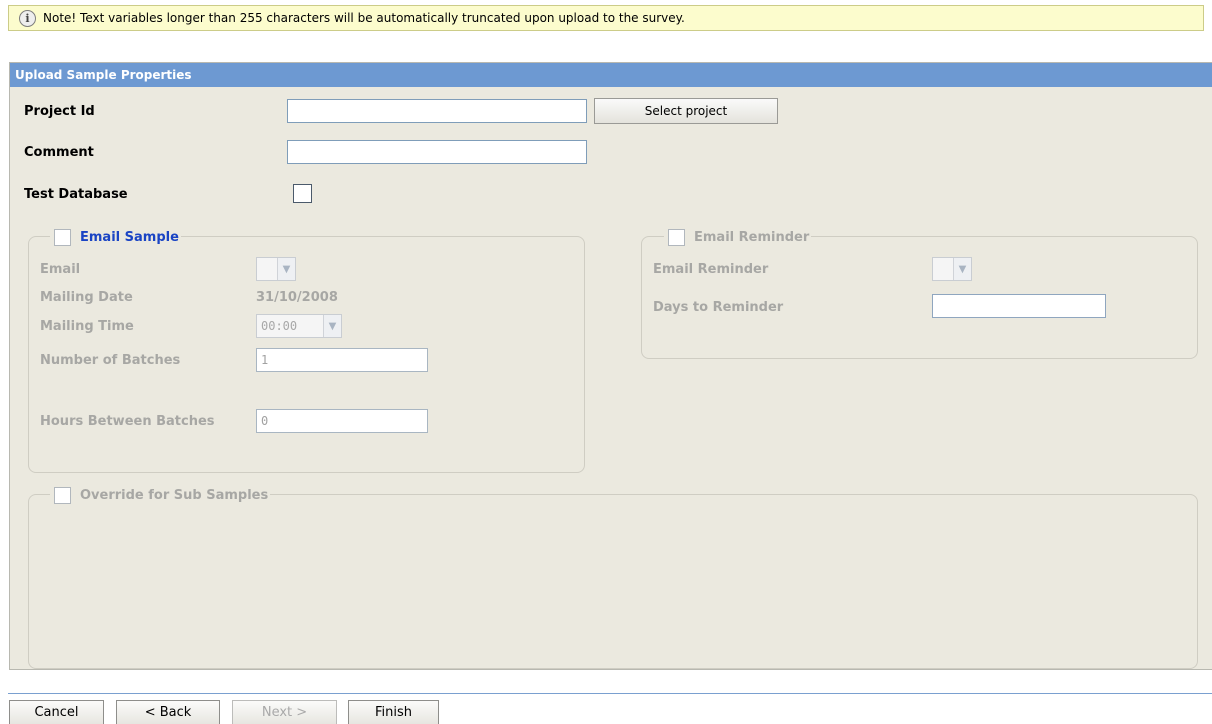 This screenshot has width=1212, height=724. I want to click on hours-between-batches-label: Hours Between Batches, so click(127, 421).